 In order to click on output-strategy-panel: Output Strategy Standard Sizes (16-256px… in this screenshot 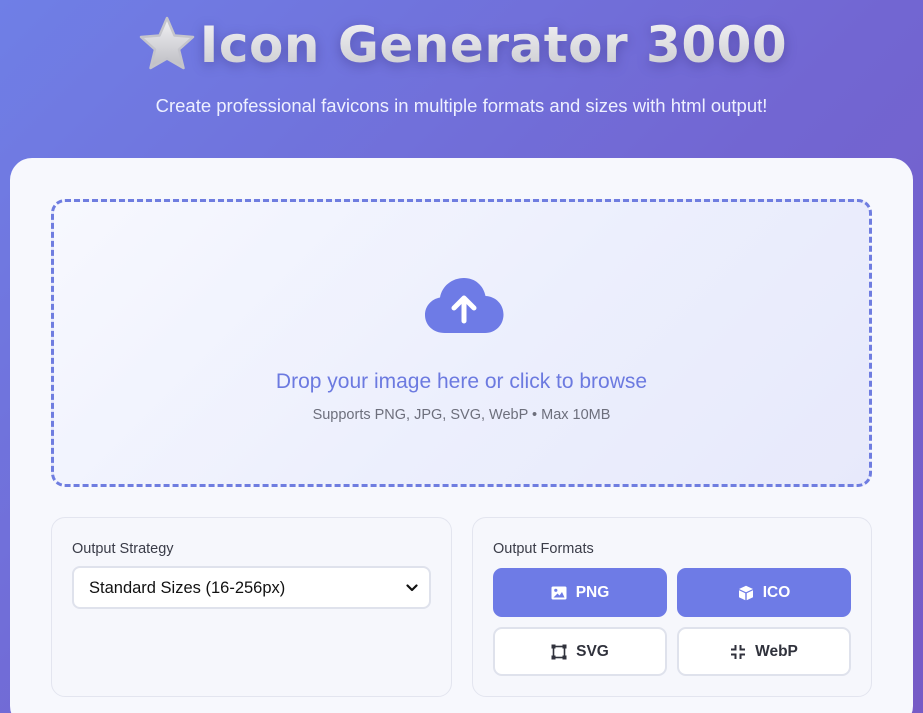, I will do `click(251, 607)`.